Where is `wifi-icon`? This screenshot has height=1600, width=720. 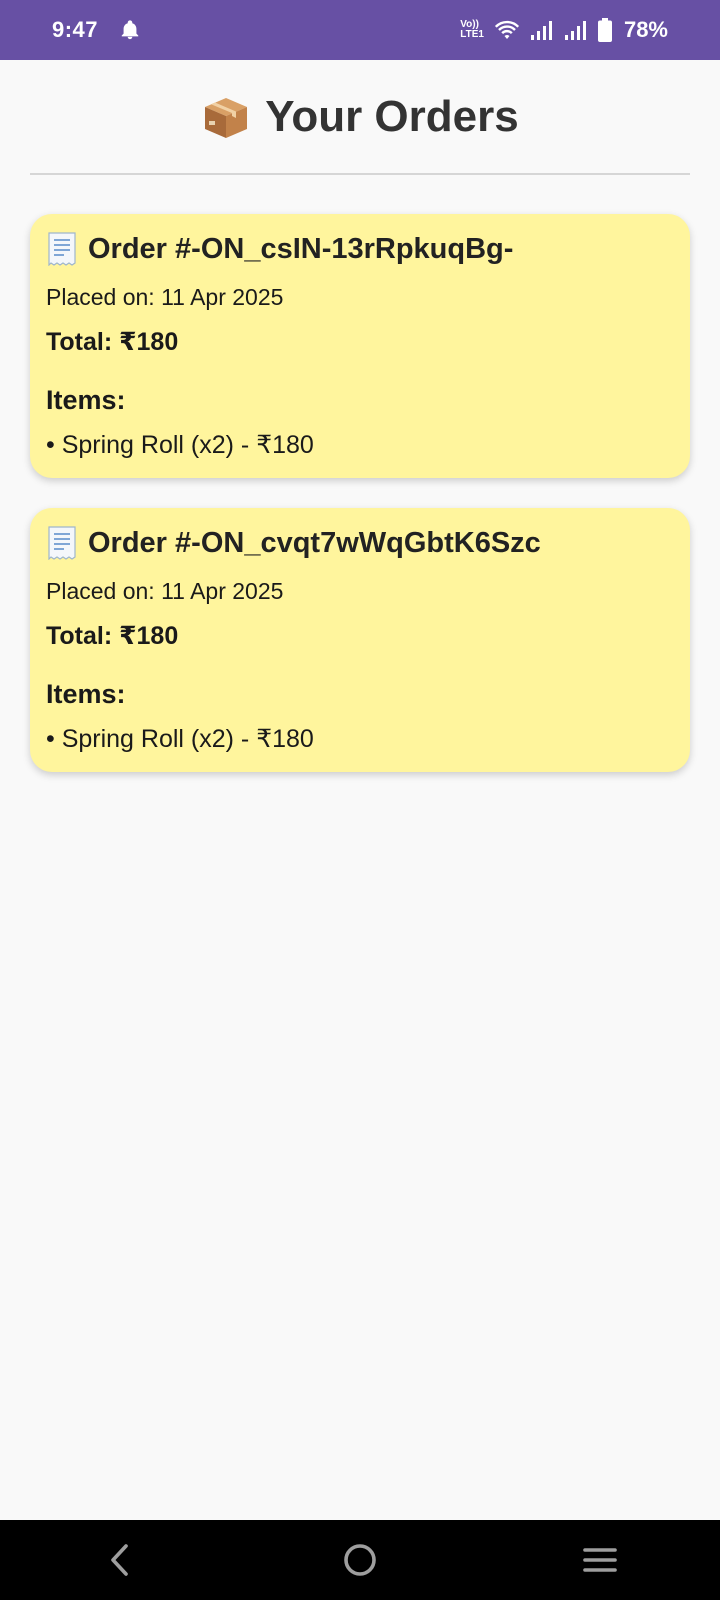 wifi-icon is located at coordinates (507, 30).